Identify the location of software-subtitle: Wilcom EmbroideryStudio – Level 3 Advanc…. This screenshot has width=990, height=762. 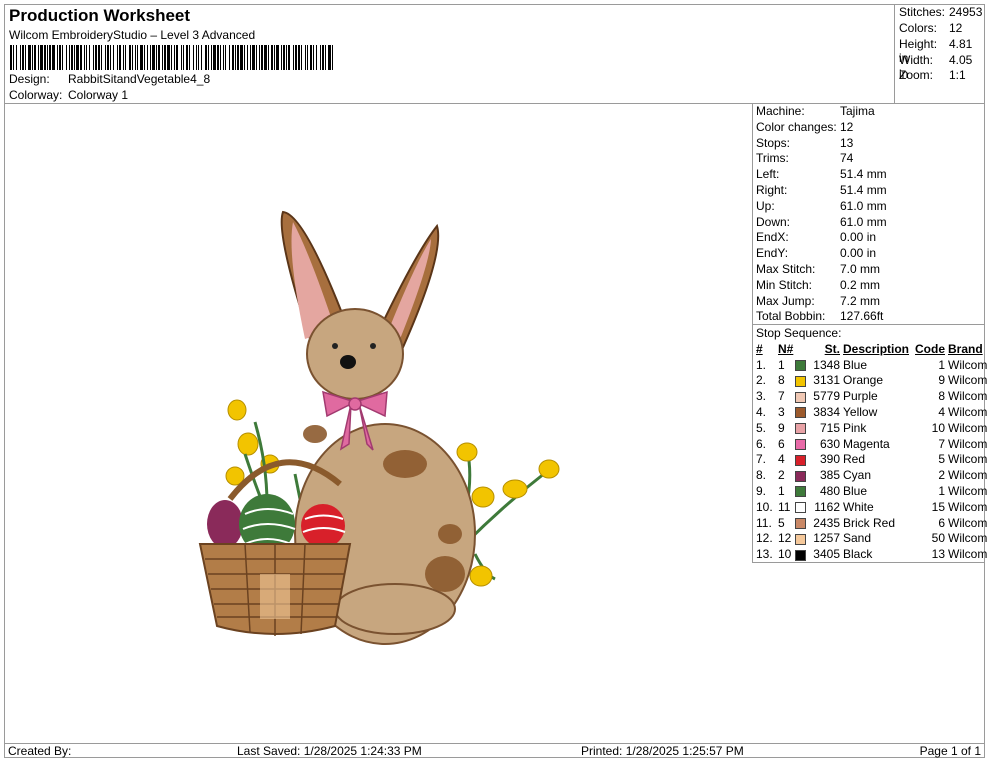
(132, 35).